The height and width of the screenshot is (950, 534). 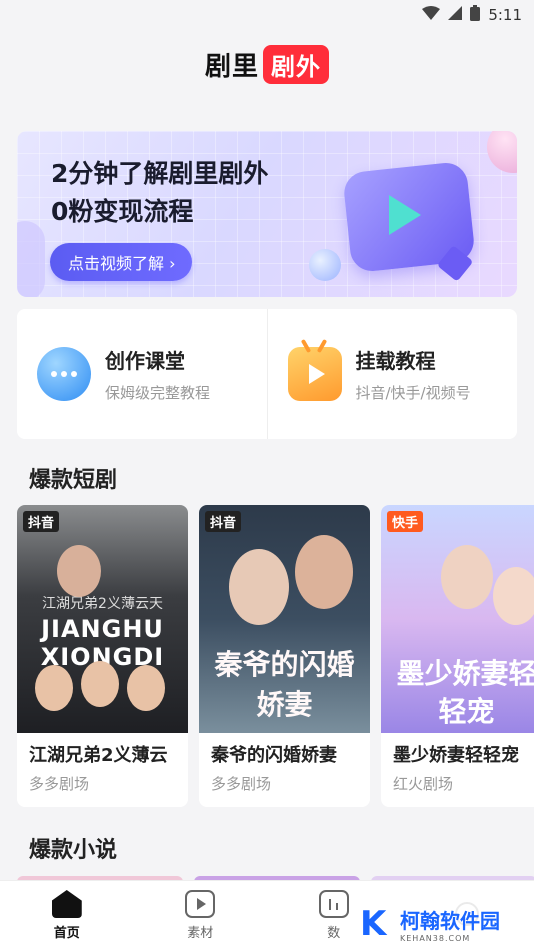 I want to click on decor-ball, so click(x=325, y=265).